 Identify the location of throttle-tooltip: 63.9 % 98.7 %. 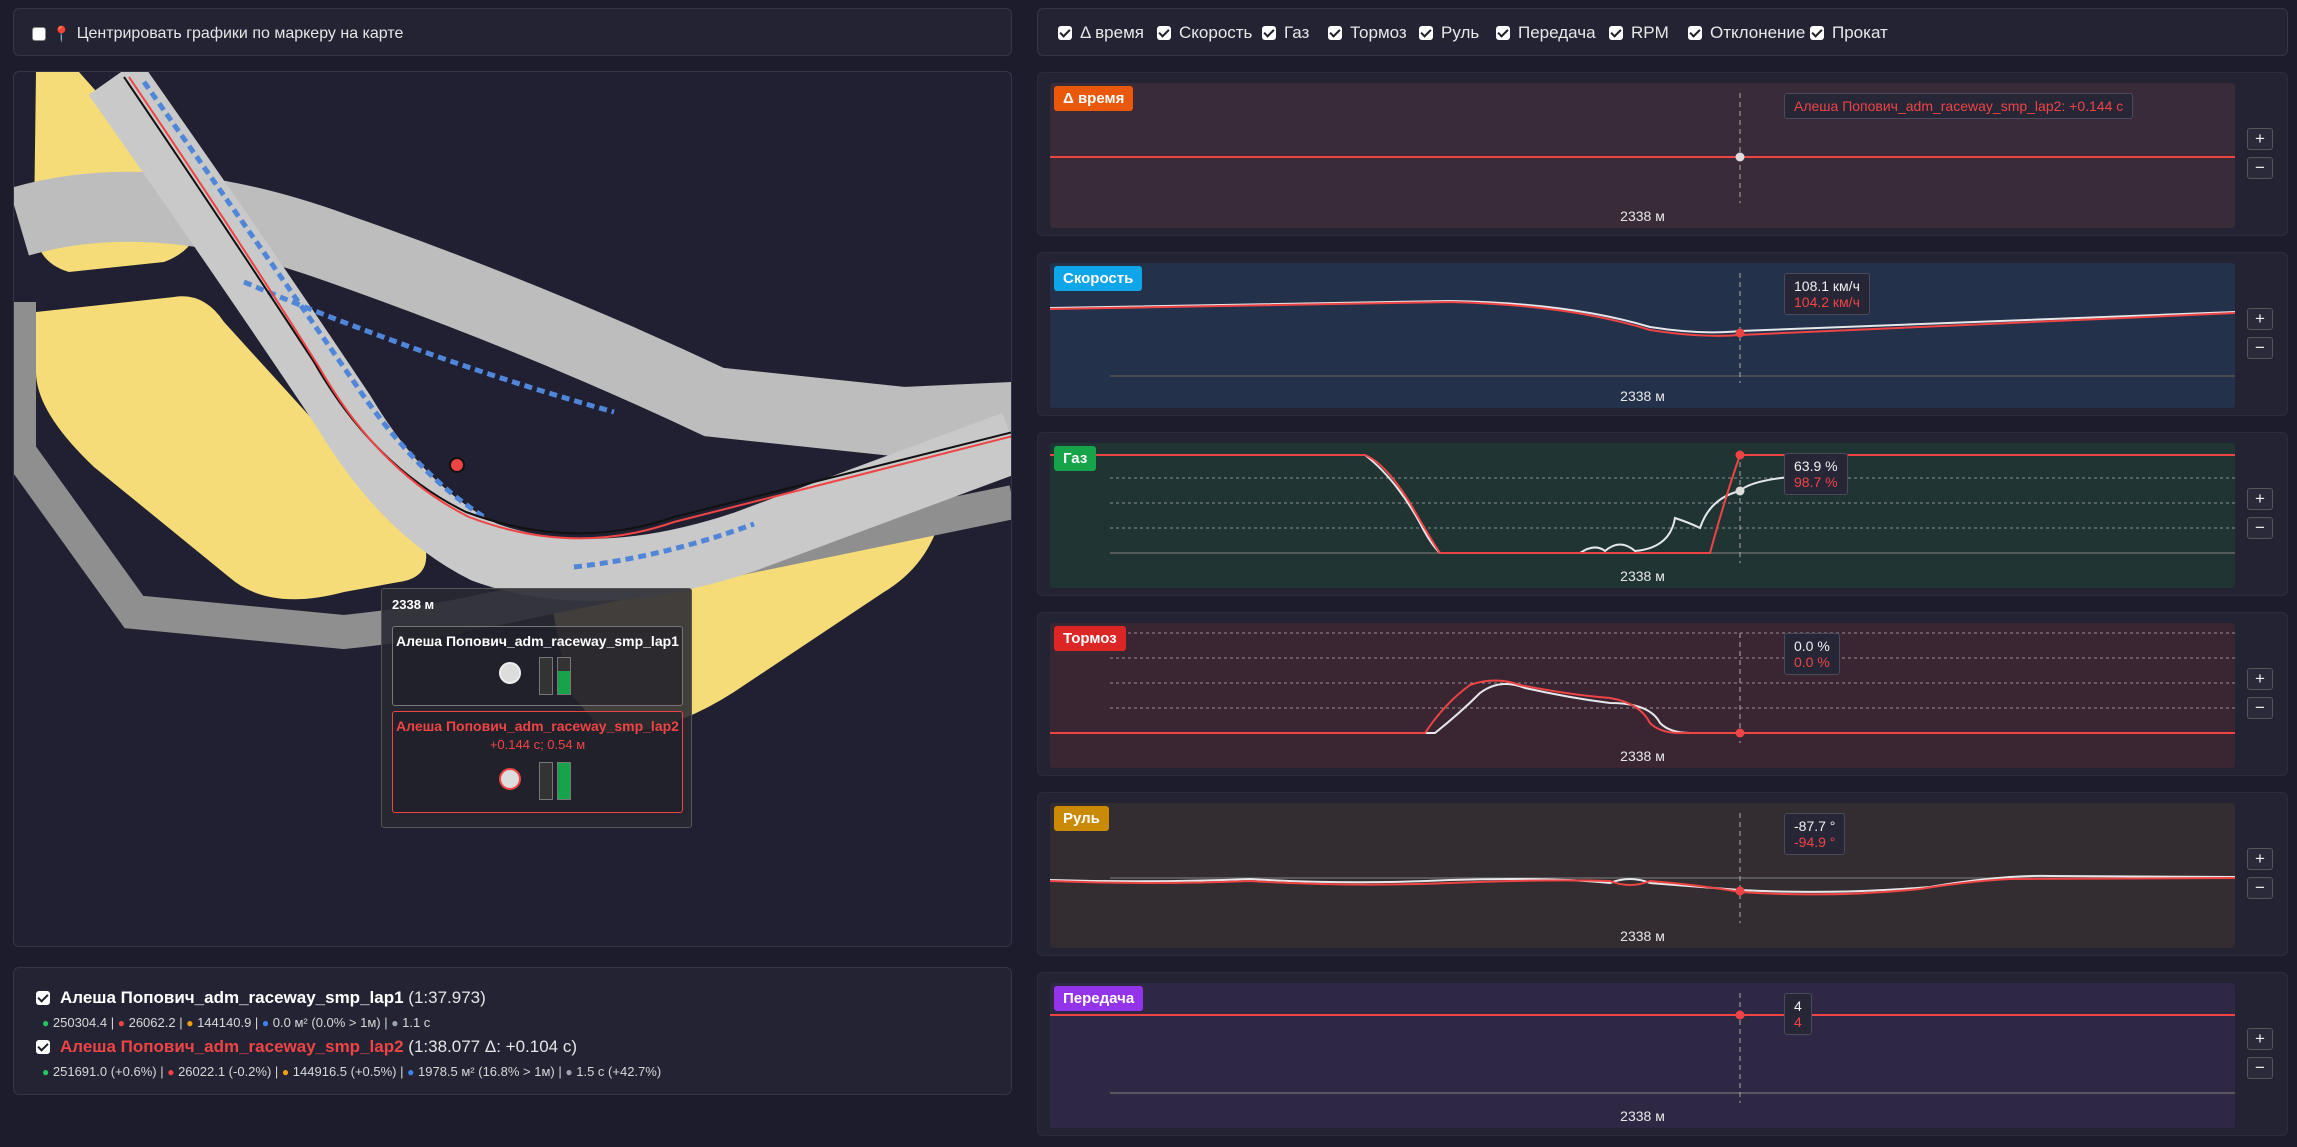
(1816, 474).